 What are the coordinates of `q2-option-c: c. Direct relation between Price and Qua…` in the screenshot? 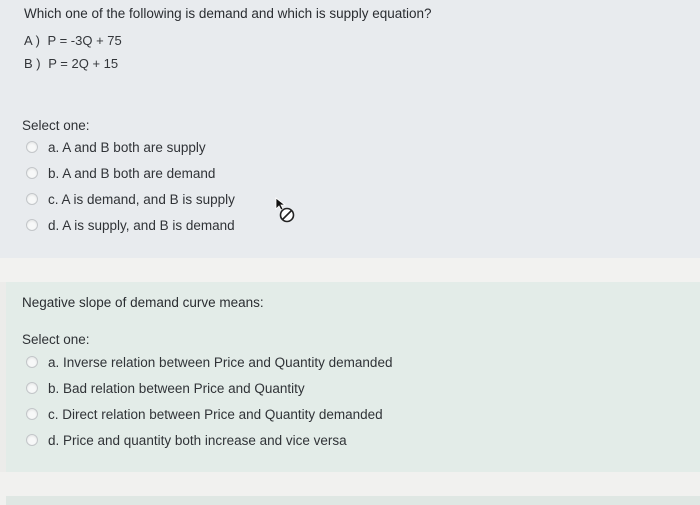 It's located at (204, 414).